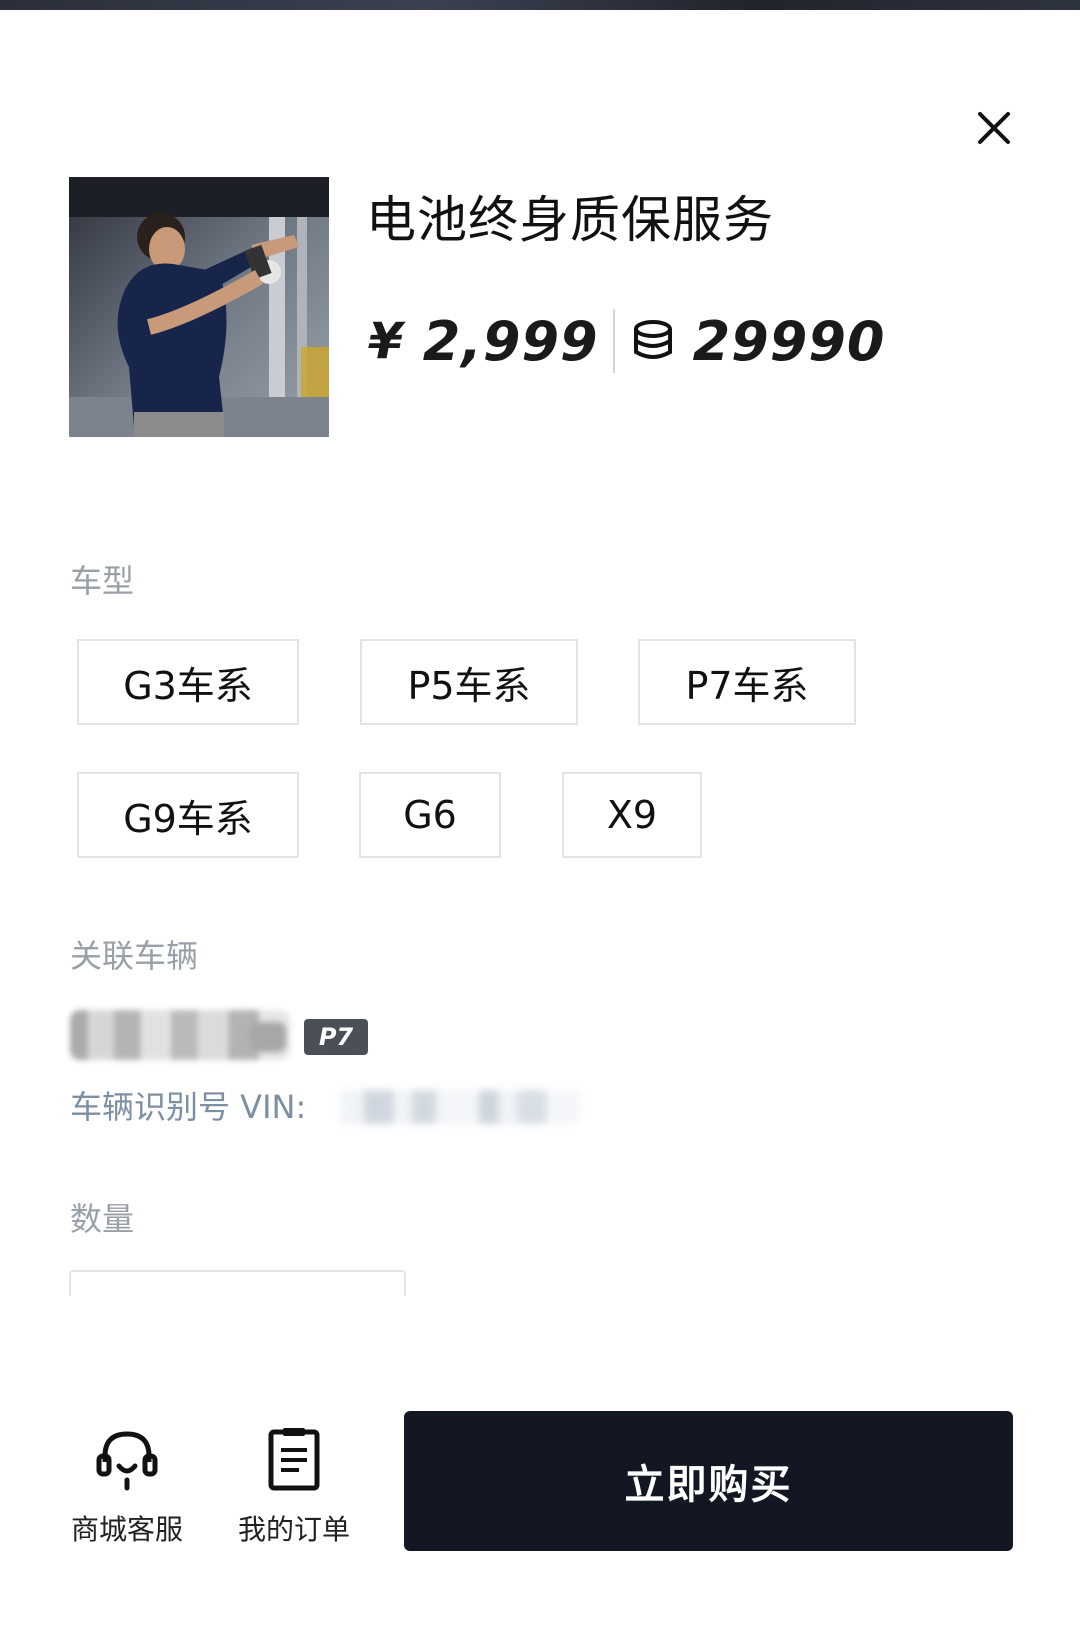 The height and width of the screenshot is (1641, 1080). Describe the element at coordinates (747, 682) in the screenshot. I see `model-option-p7: P7车系` at that location.